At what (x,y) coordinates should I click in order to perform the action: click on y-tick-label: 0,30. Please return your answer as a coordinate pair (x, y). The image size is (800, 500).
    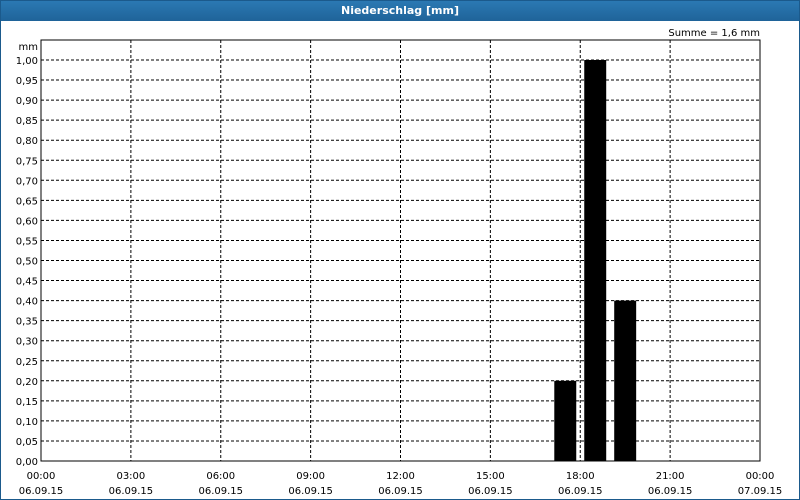
    Looking at the image, I should click on (27, 342).